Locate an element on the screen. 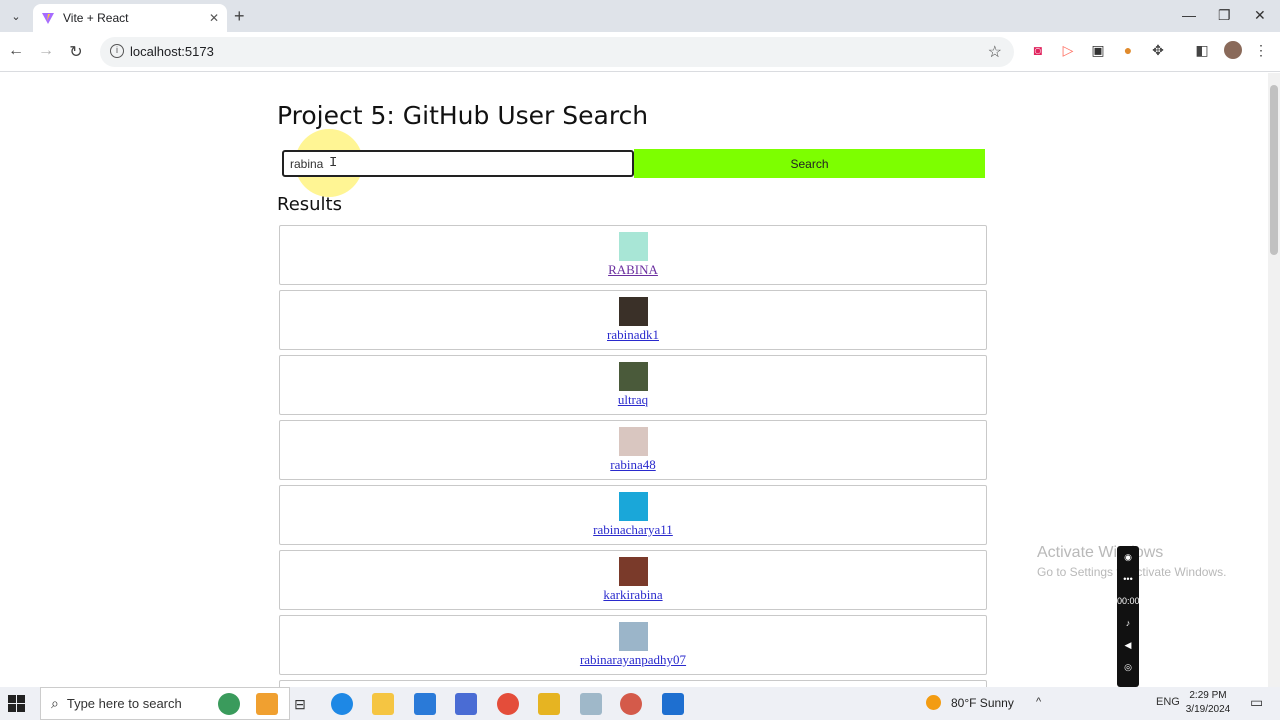 This screenshot has width=1280, height=720. tab-close-icon: ✕ is located at coordinates (214, 18).